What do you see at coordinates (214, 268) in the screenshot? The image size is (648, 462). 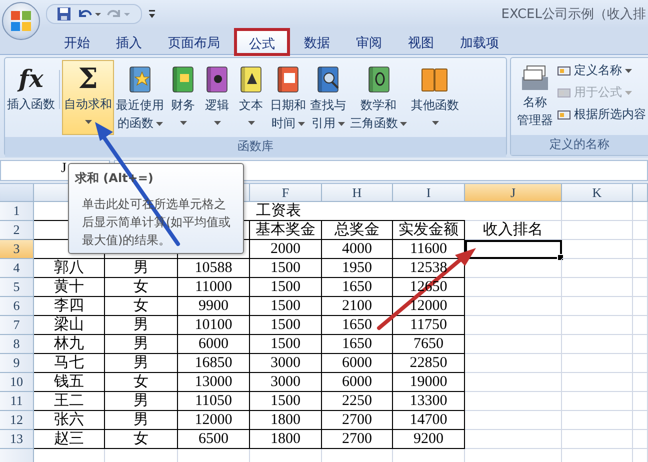 I see `table-cell: 10588` at bounding box center [214, 268].